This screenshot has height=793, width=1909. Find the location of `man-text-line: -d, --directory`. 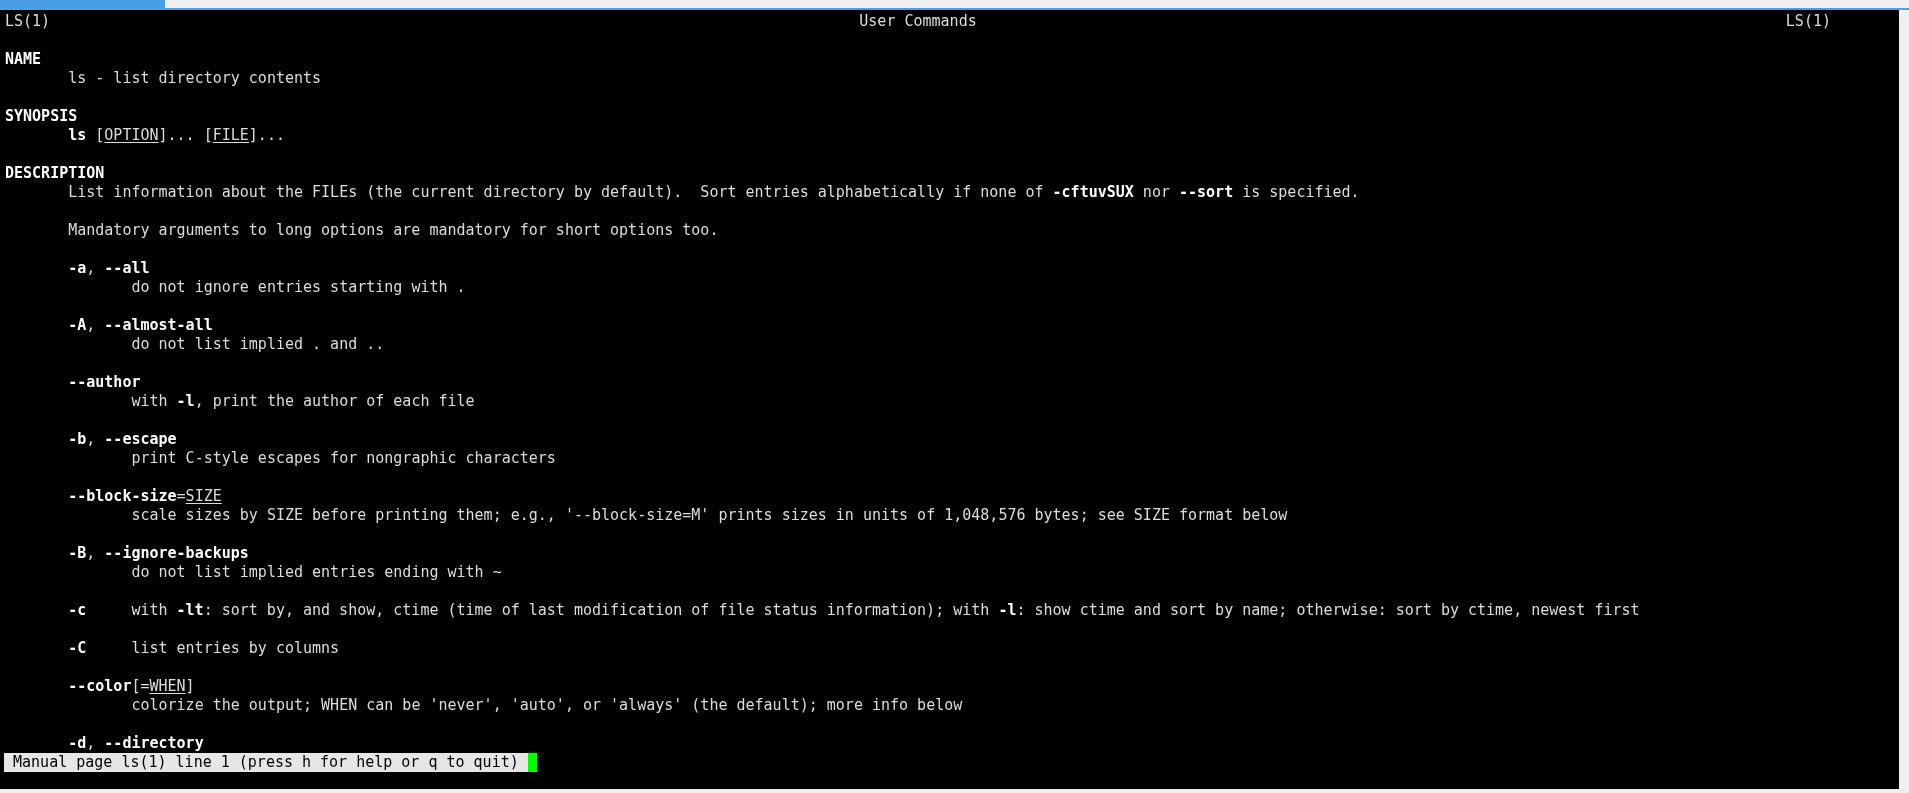

man-text-line: -d, --directory is located at coordinates (136, 743).